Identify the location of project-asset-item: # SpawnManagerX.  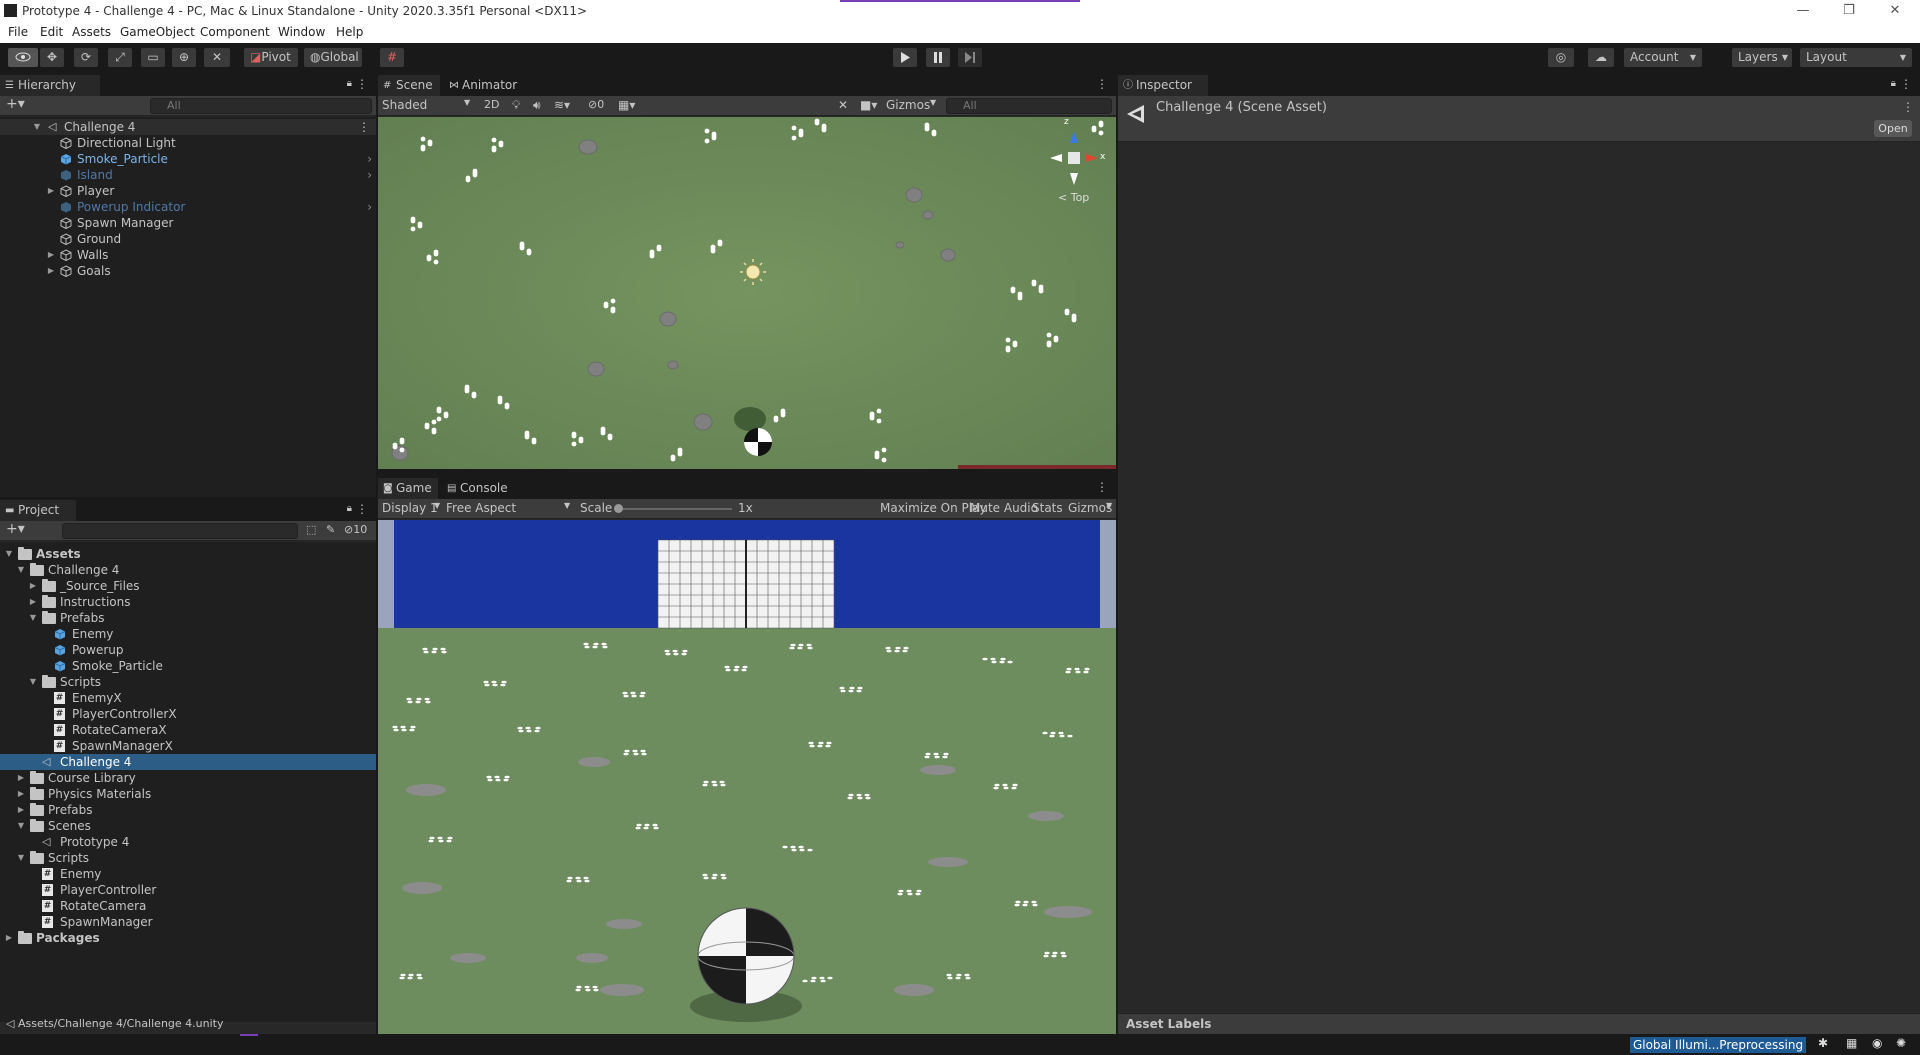
(188, 746).